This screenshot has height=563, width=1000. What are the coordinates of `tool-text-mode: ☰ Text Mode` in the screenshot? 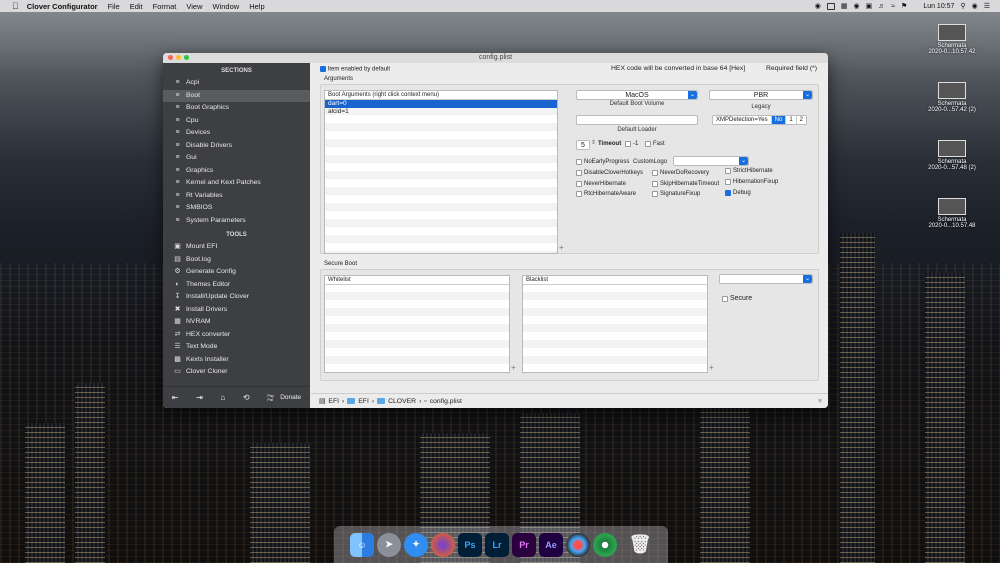 It's located at (236, 347).